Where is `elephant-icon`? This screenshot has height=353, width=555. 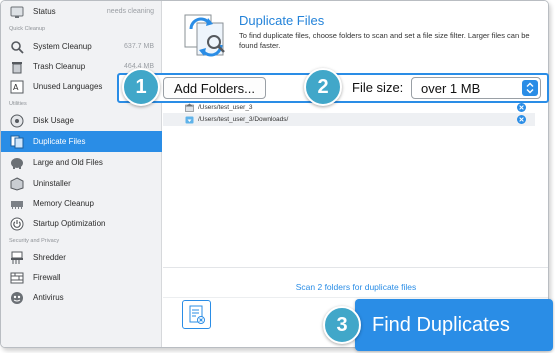 elephant-icon is located at coordinates (17, 163).